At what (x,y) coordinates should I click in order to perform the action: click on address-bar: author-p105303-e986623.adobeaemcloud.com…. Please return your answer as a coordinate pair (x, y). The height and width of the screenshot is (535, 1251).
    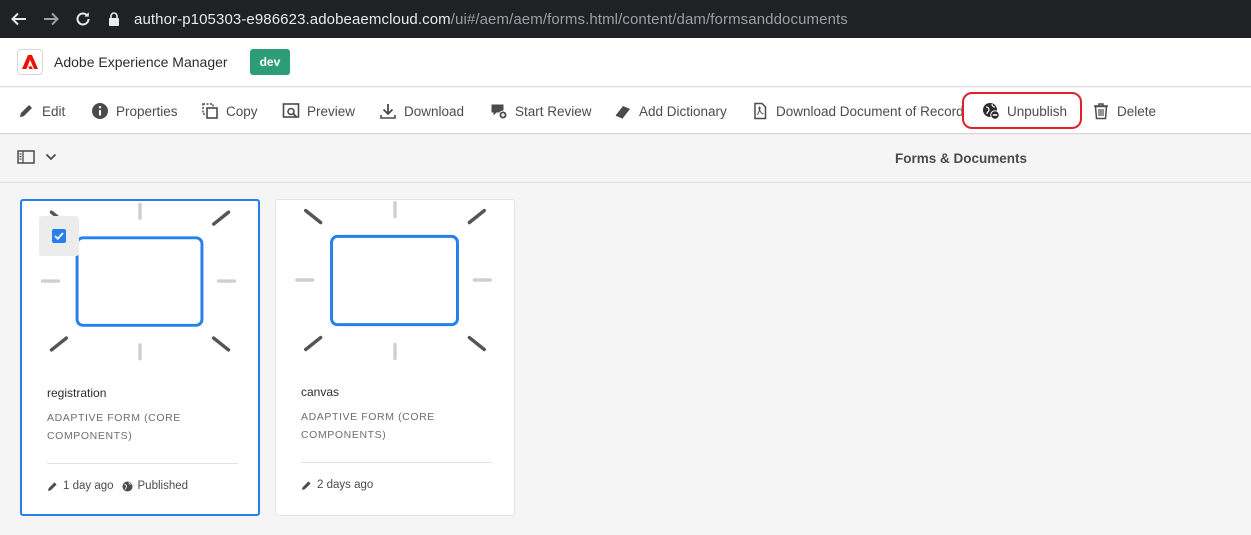
    Looking at the image, I should click on (477, 19).